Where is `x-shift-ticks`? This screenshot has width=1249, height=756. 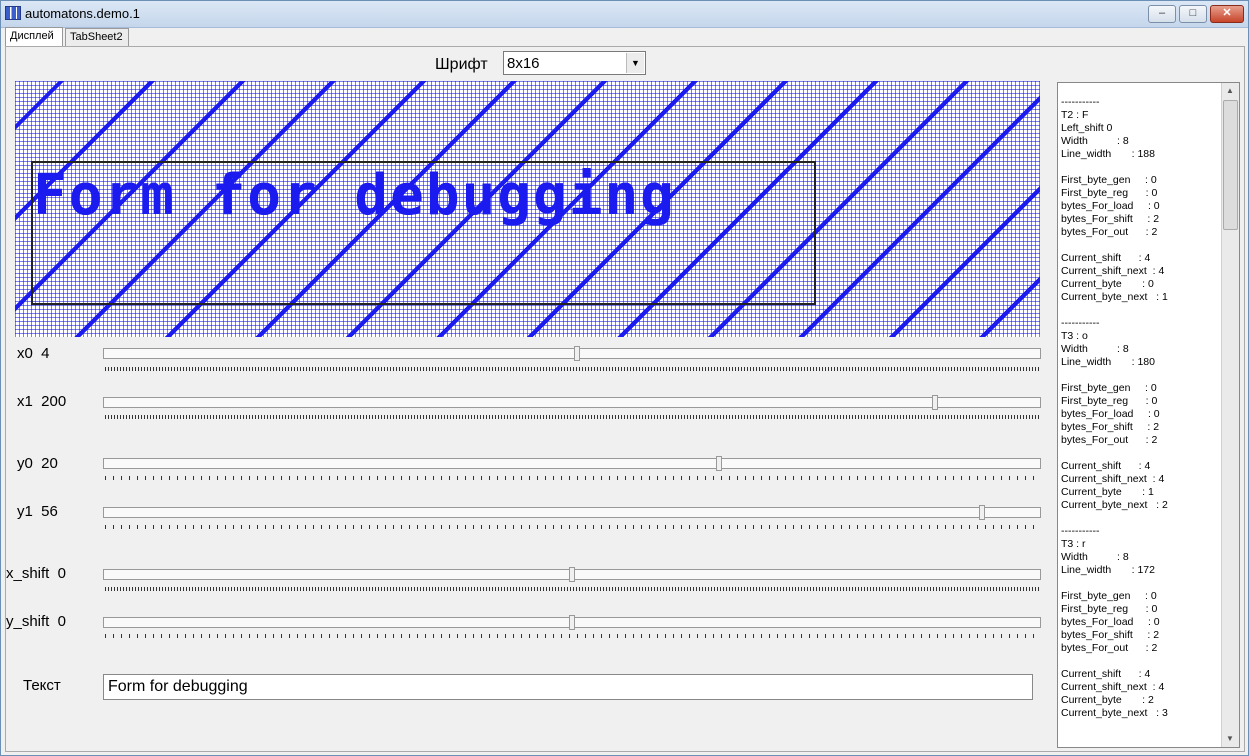 x-shift-ticks is located at coordinates (572, 589).